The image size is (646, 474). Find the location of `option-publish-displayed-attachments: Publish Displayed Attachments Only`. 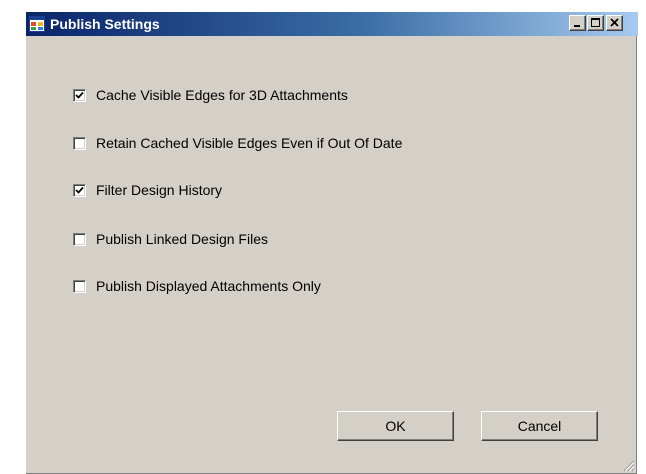

option-publish-displayed-attachments: Publish Displayed Attachments Only is located at coordinates (197, 286).